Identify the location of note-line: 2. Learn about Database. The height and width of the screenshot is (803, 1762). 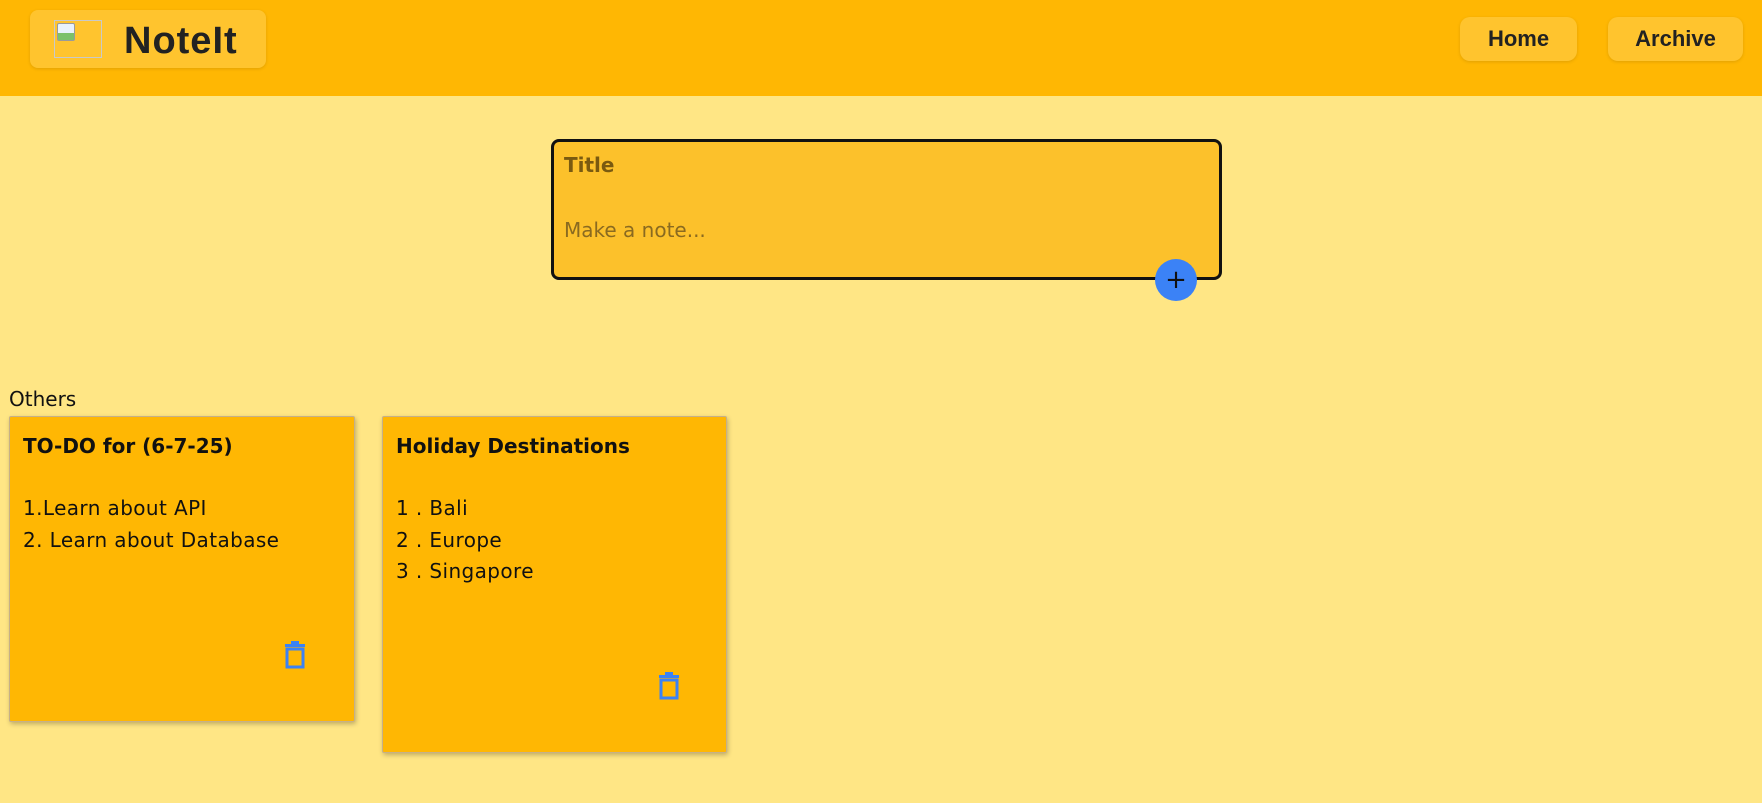
(151, 539).